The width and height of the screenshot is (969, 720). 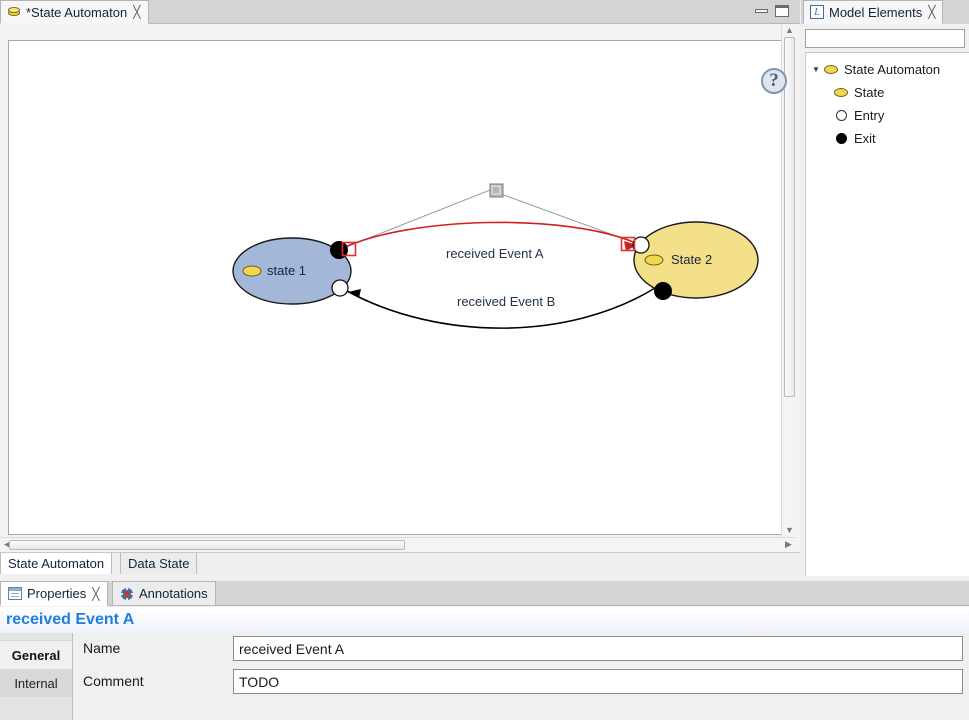 I want to click on tab-label: Annotations, so click(x=173, y=593).